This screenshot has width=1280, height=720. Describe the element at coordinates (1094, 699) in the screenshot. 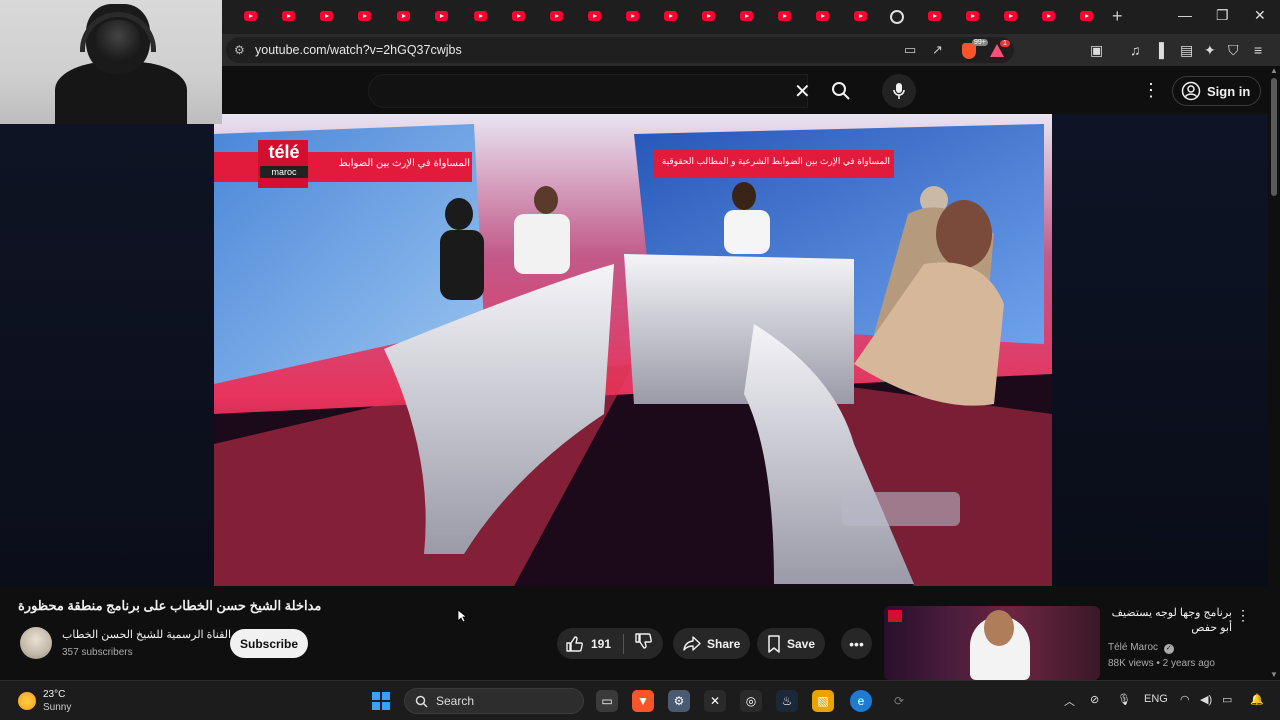

I see `network-off-icon: ⊘` at that location.